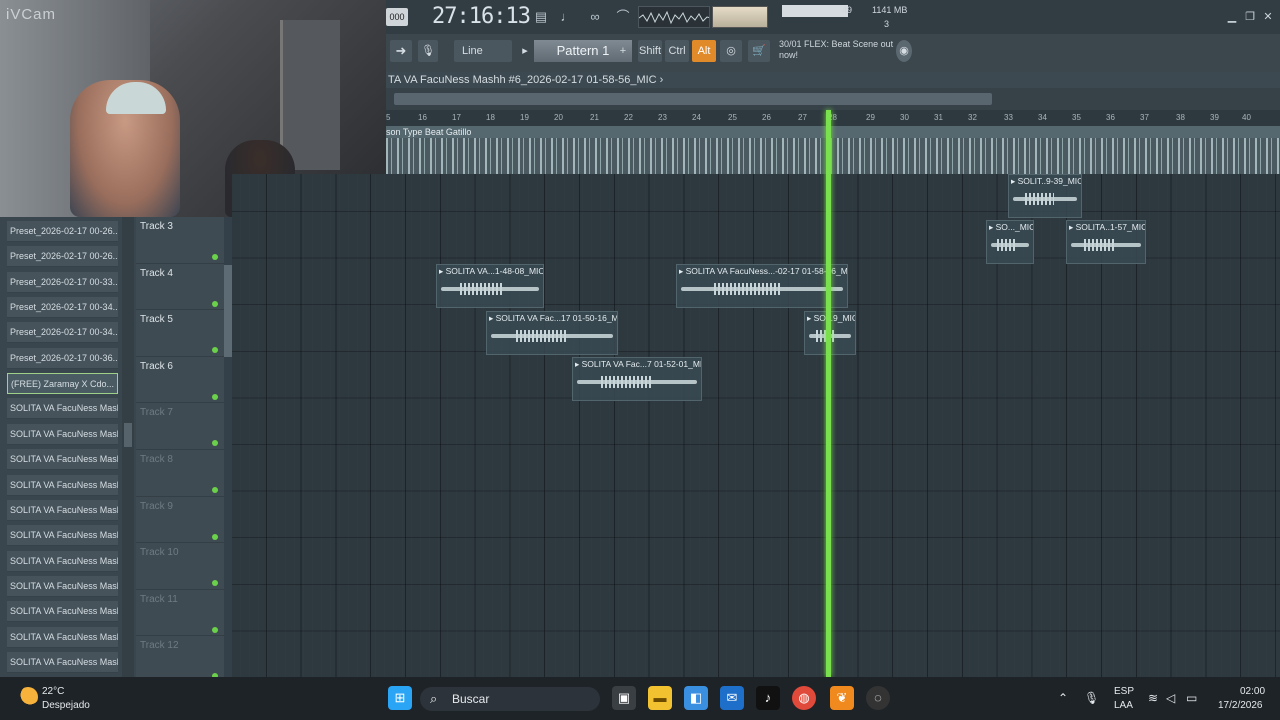 The height and width of the screenshot is (720, 1280). What do you see at coordinates (567, 17) in the screenshot?
I see `snap-icon: ♩` at bounding box center [567, 17].